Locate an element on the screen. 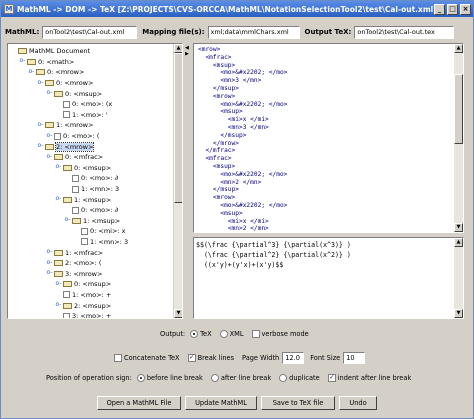  tree-node: o- 0: <mo>: ( is located at coordinates (91, 136).